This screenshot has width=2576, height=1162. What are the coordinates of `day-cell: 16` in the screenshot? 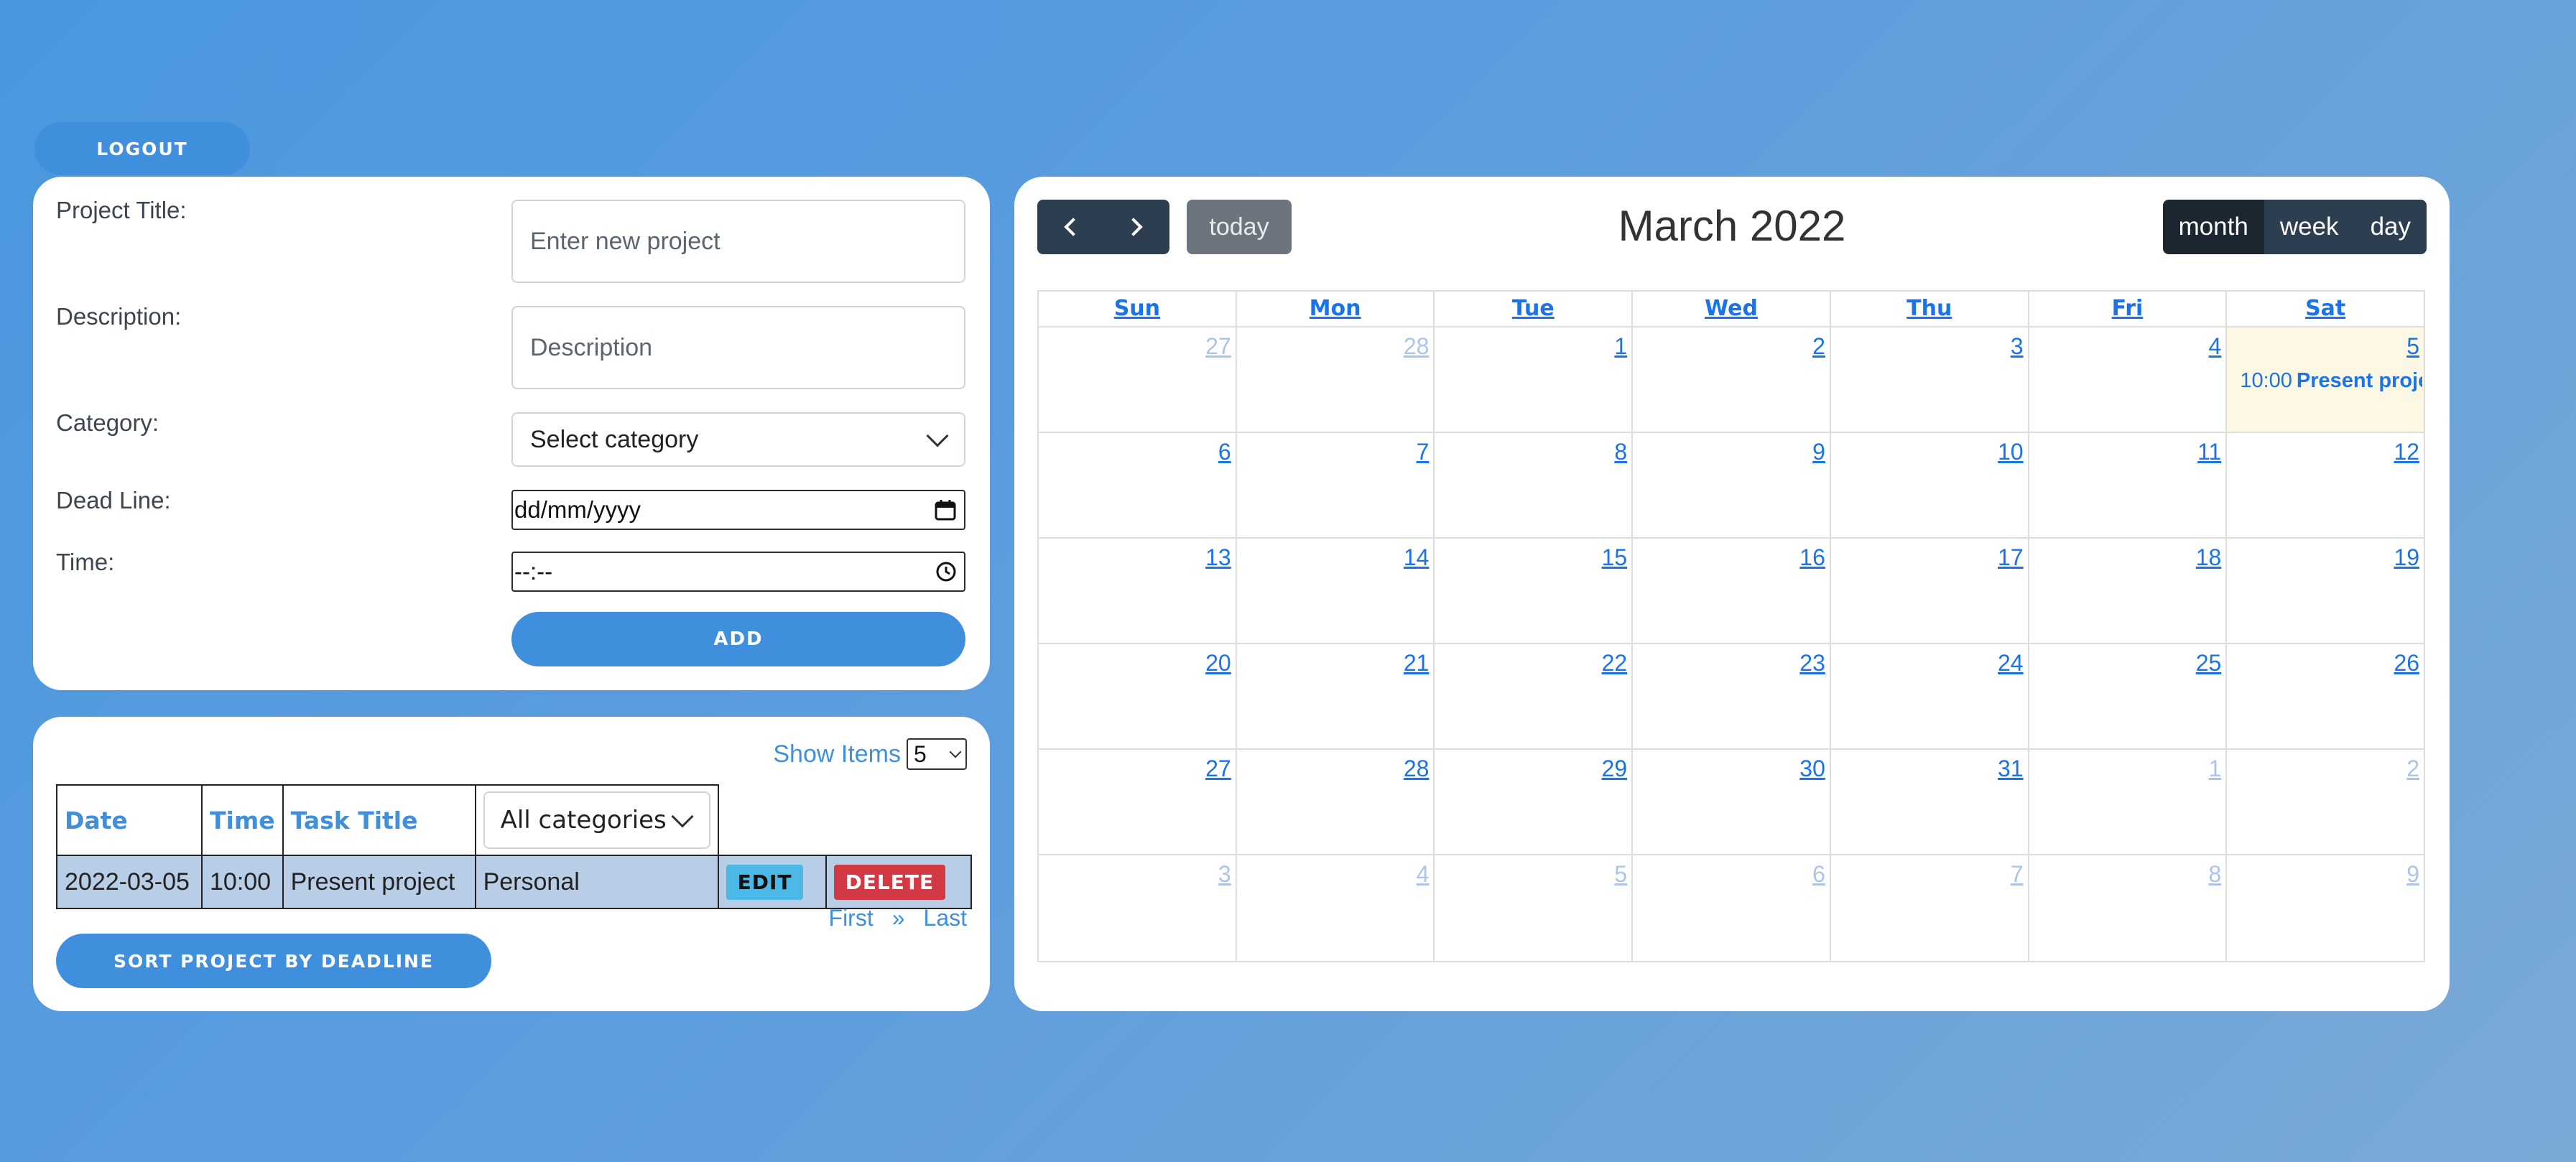 It's located at (1732, 592).